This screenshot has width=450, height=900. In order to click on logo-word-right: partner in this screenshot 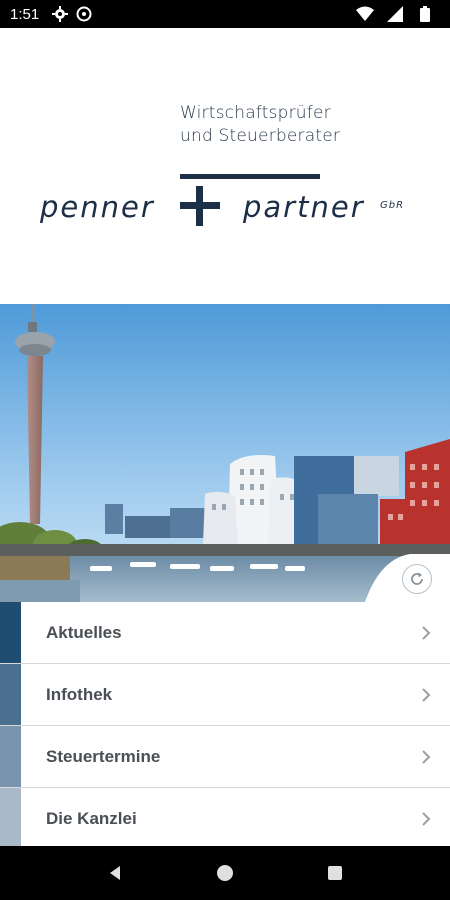, I will do `click(304, 207)`.